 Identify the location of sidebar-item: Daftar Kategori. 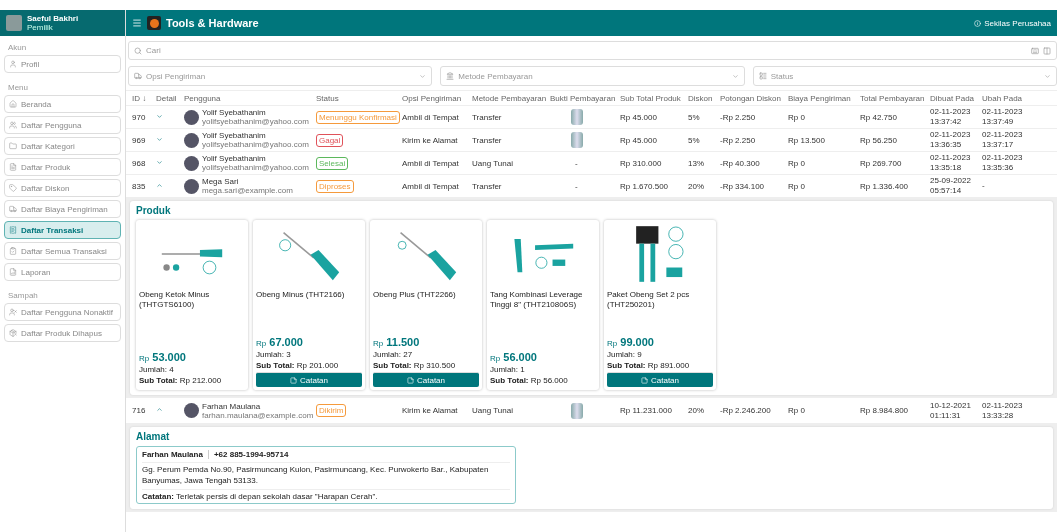
(62, 146).